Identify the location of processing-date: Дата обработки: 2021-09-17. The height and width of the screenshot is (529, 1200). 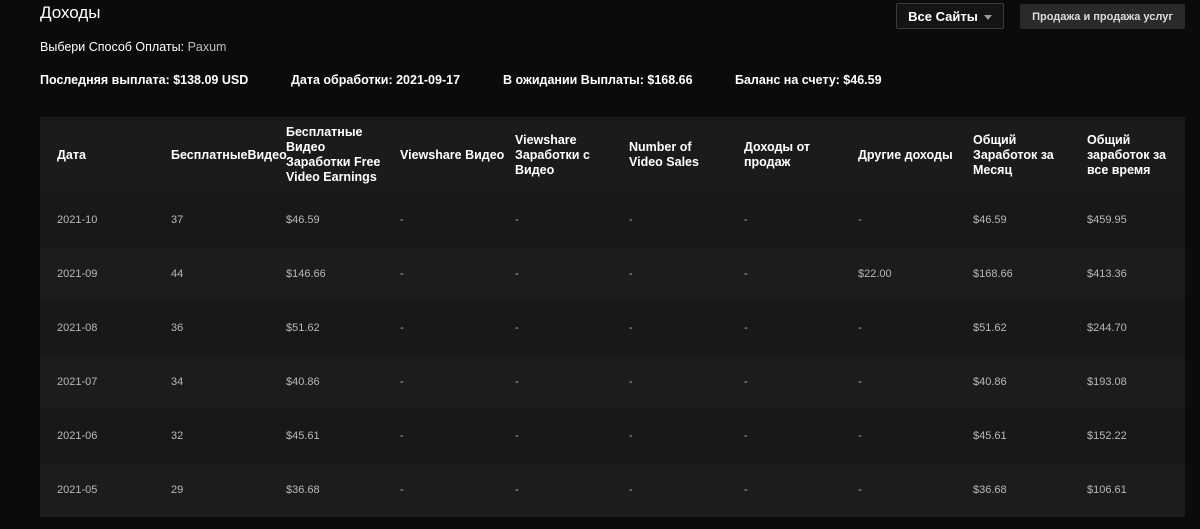
(376, 80).